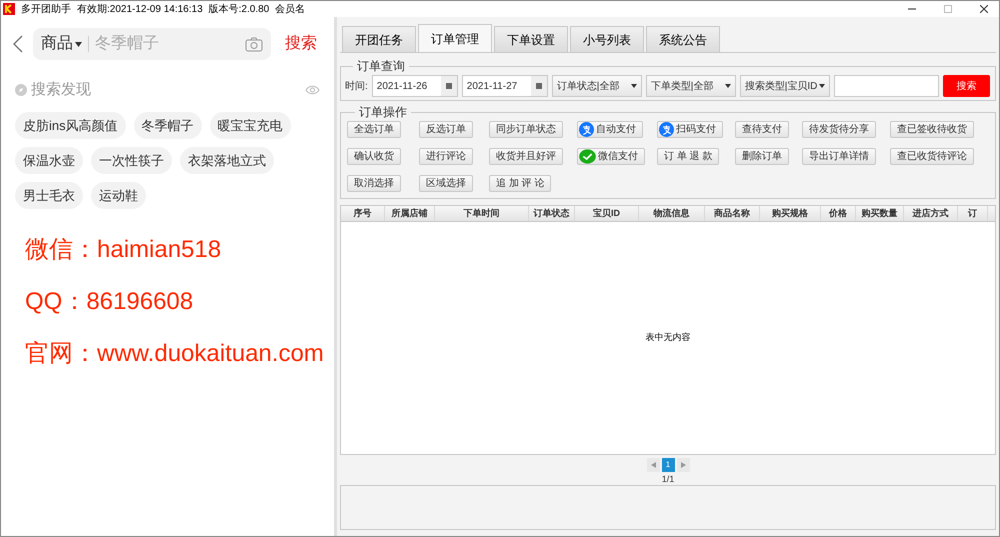 The height and width of the screenshot is (537, 1000). Describe the element at coordinates (250, 125) in the screenshot. I see `tag-chip: 暖宝宝充电` at that location.